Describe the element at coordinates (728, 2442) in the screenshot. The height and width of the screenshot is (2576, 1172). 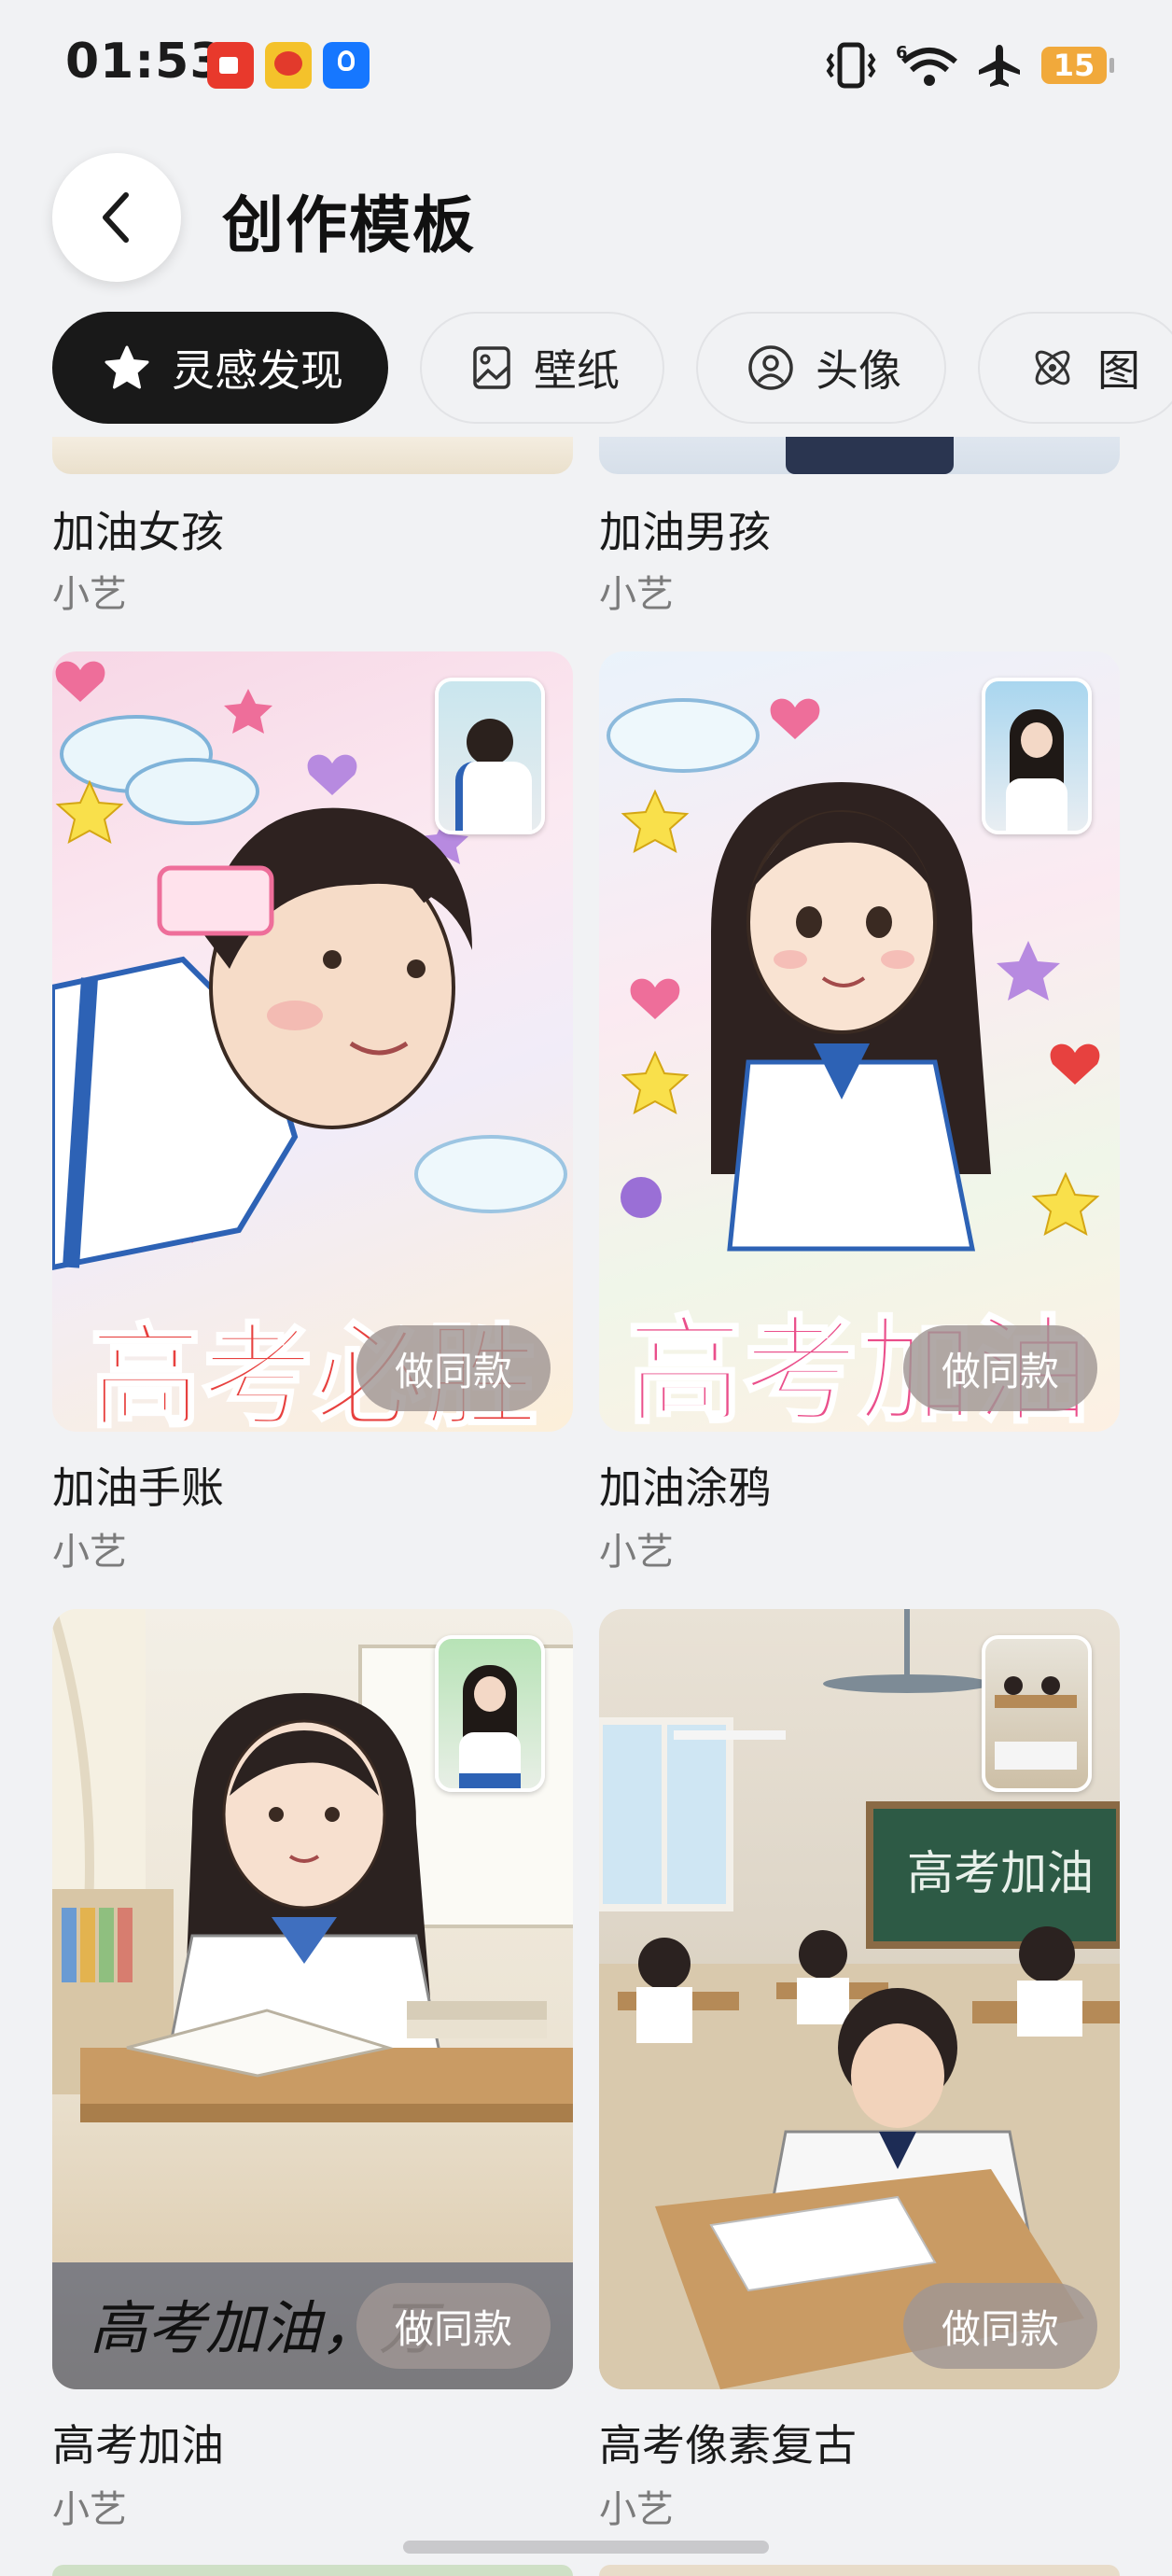
I see `card-title: 高考像素复古` at that location.